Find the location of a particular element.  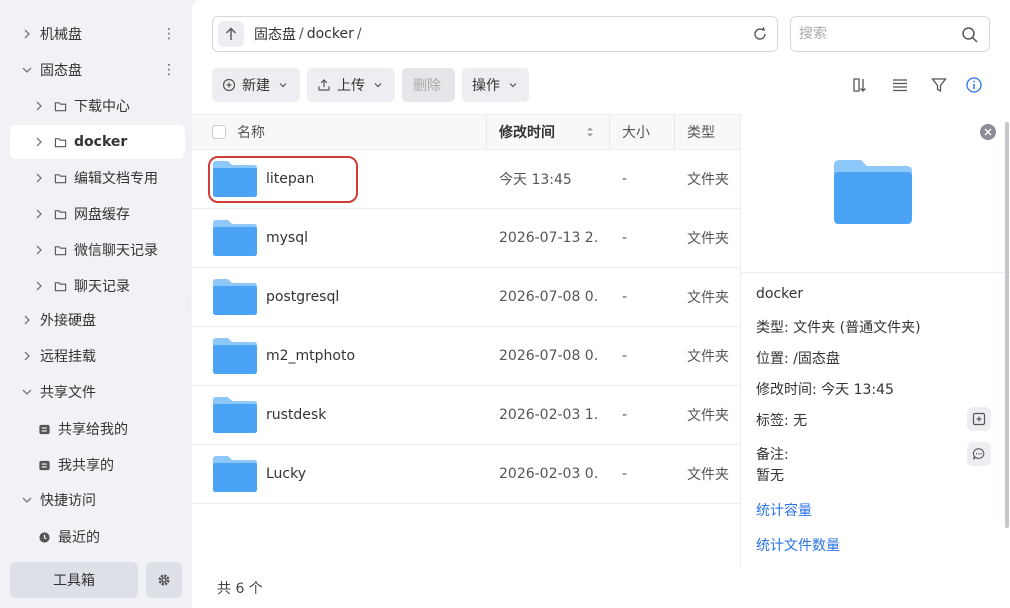

add-note-button is located at coordinates (979, 454).